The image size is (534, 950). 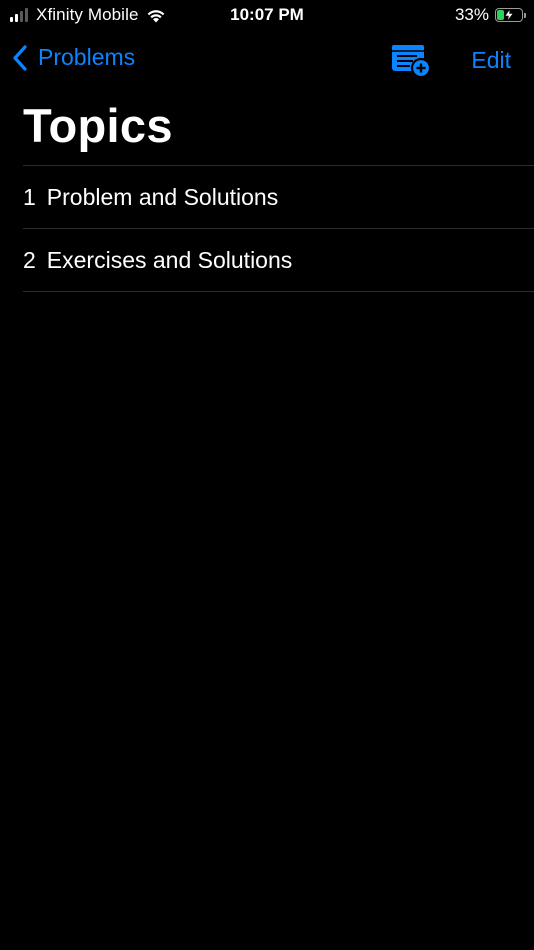 I want to click on topic-number: 2, so click(x=29, y=259).